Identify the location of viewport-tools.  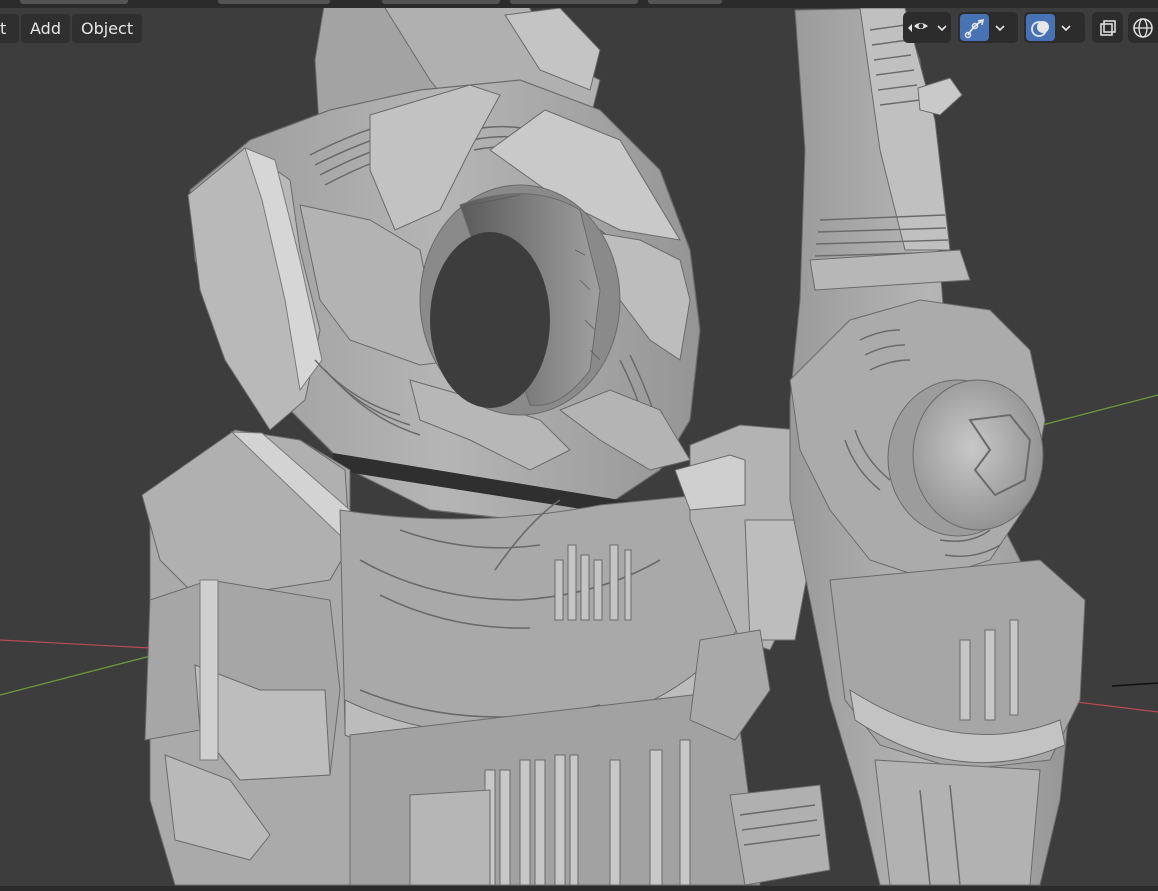
(579, 27).